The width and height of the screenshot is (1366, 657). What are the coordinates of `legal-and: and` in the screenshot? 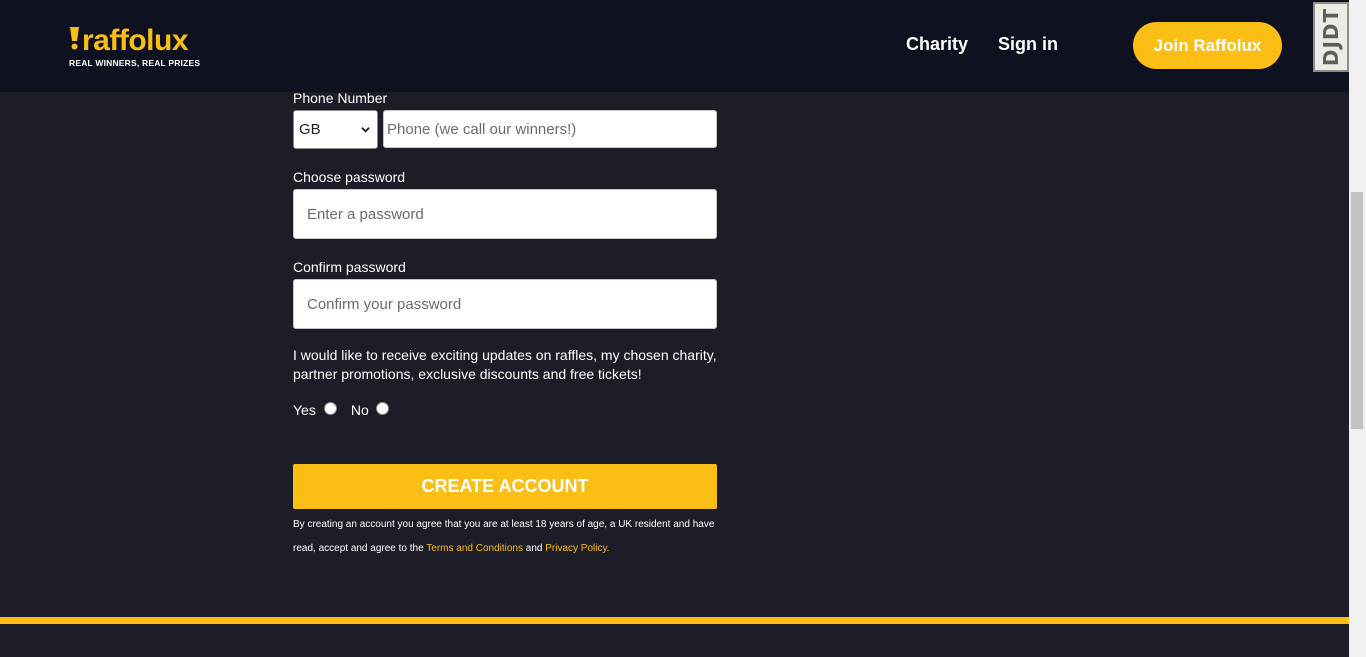 It's located at (534, 548).